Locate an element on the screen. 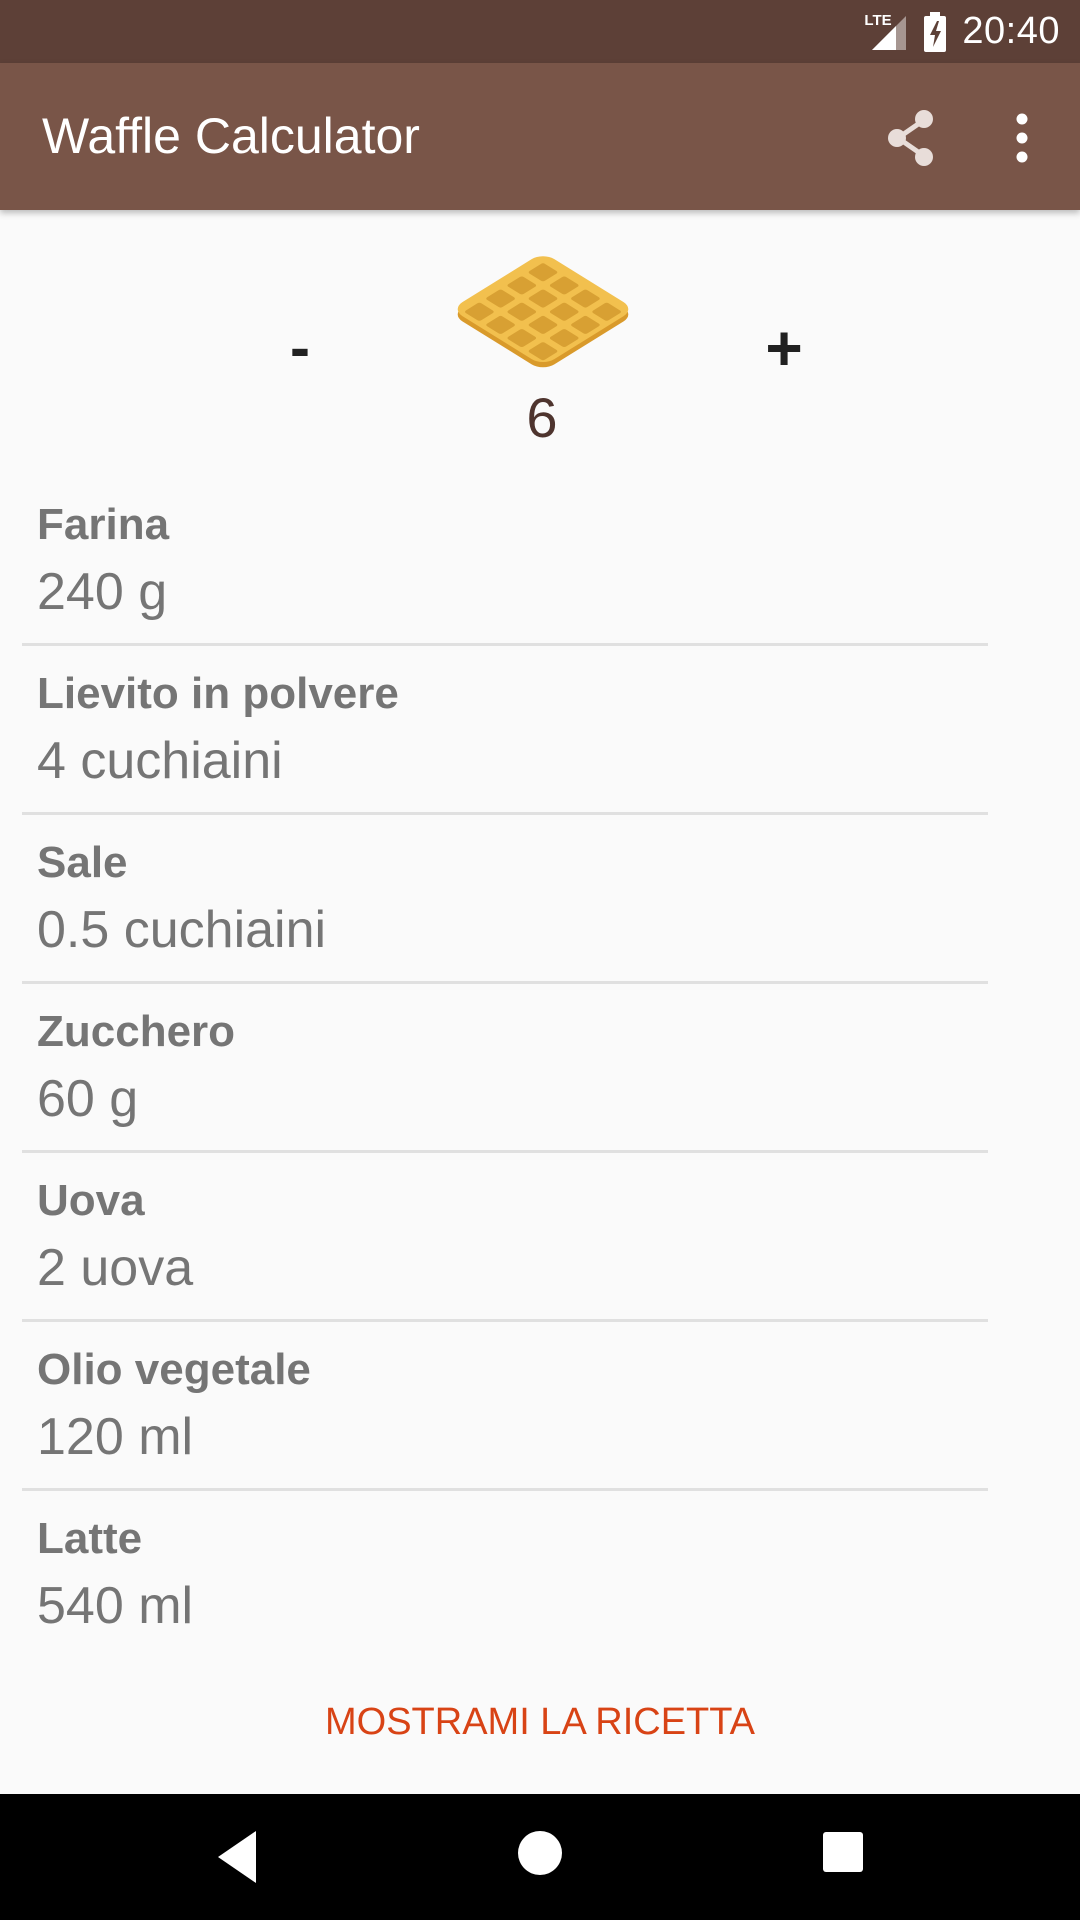 Image resolution: width=1080 pixels, height=1920 pixels. share-button is located at coordinates (912, 138).